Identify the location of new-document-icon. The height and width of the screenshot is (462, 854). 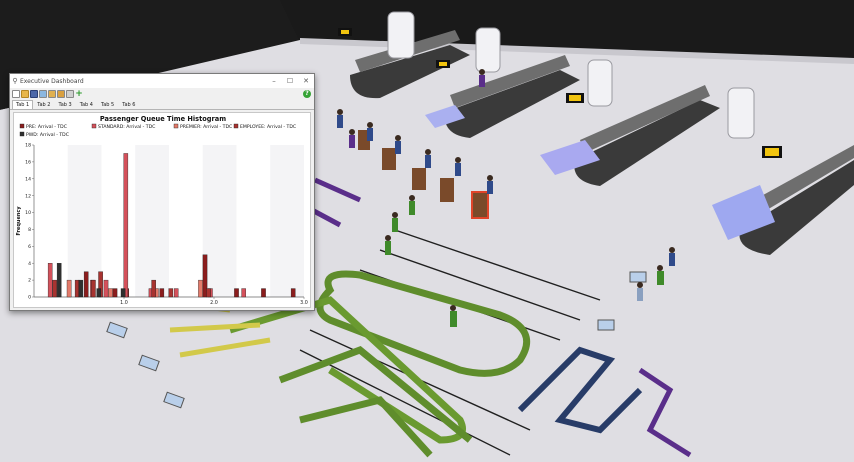
(16, 93).